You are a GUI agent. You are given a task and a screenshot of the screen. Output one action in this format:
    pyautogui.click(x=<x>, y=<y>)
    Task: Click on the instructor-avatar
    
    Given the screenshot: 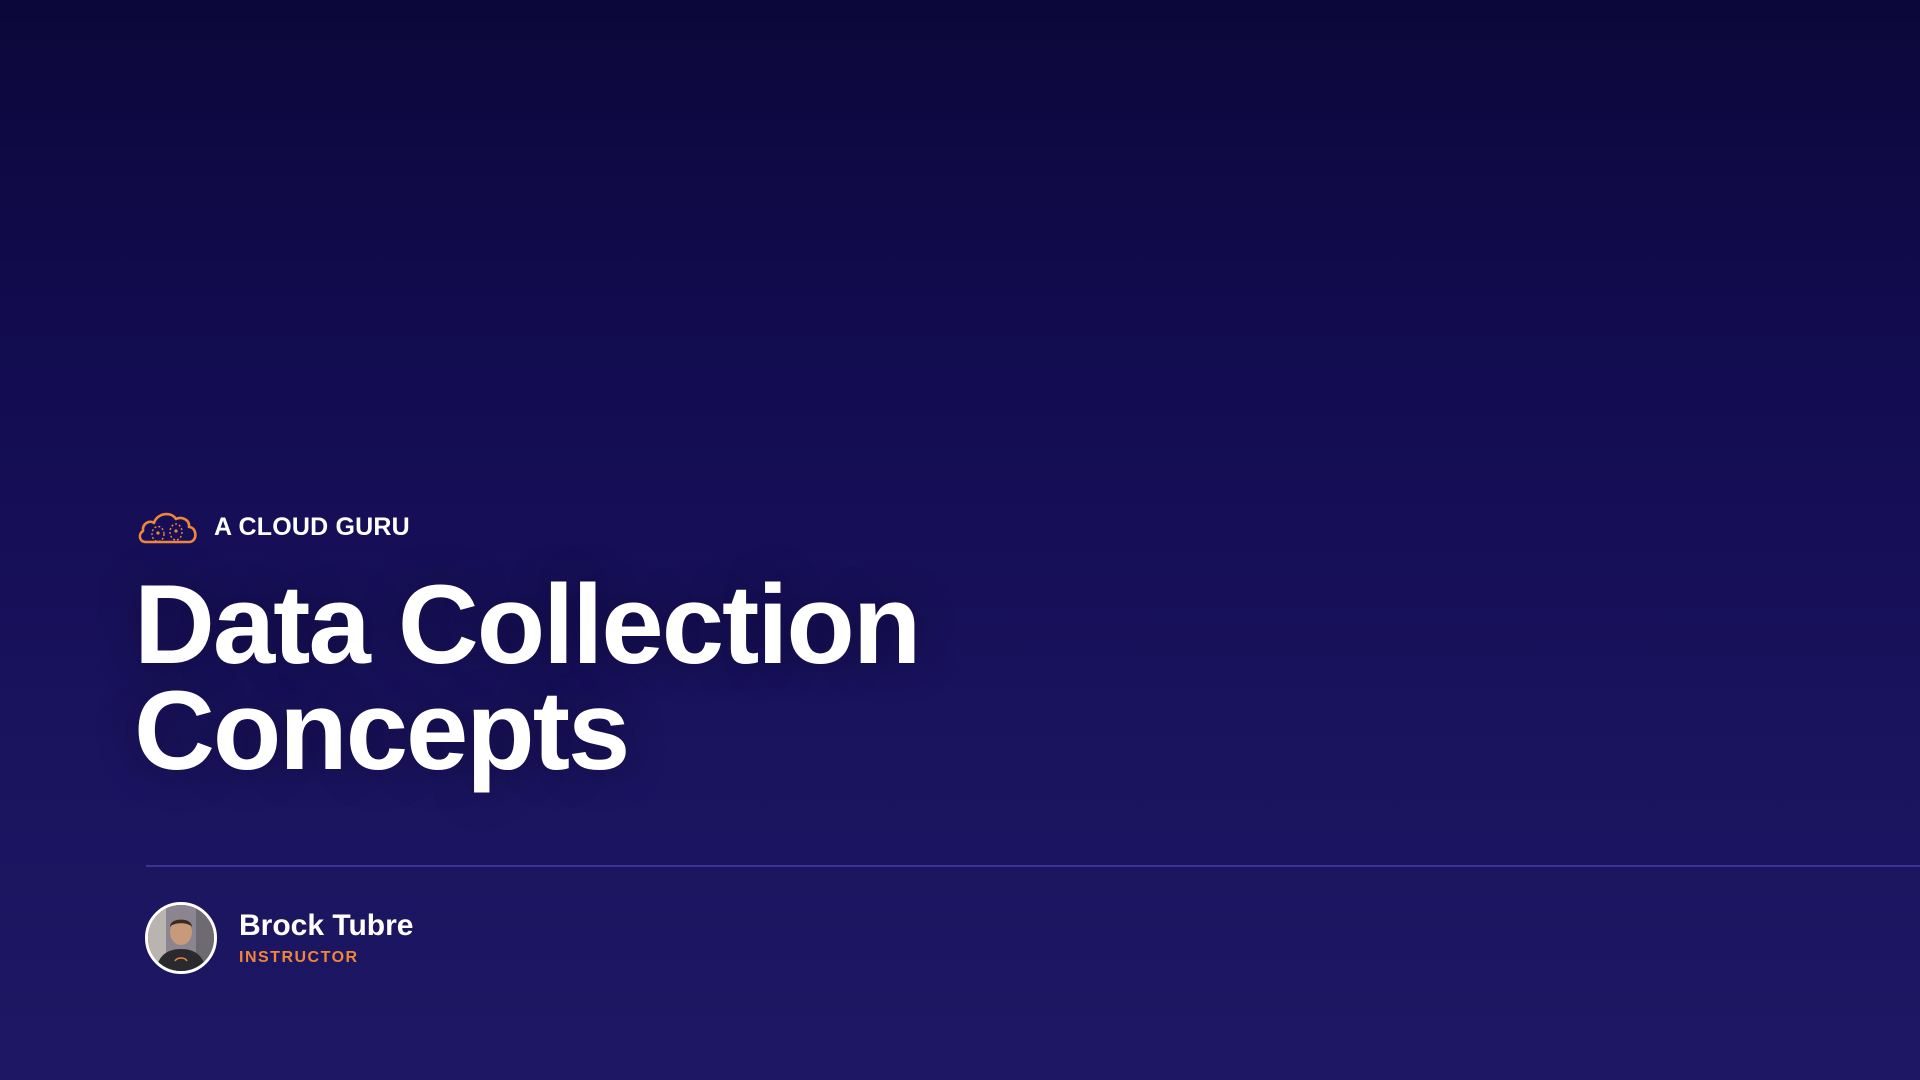 What is the action you would take?
    pyautogui.click(x=181, y=938)
    